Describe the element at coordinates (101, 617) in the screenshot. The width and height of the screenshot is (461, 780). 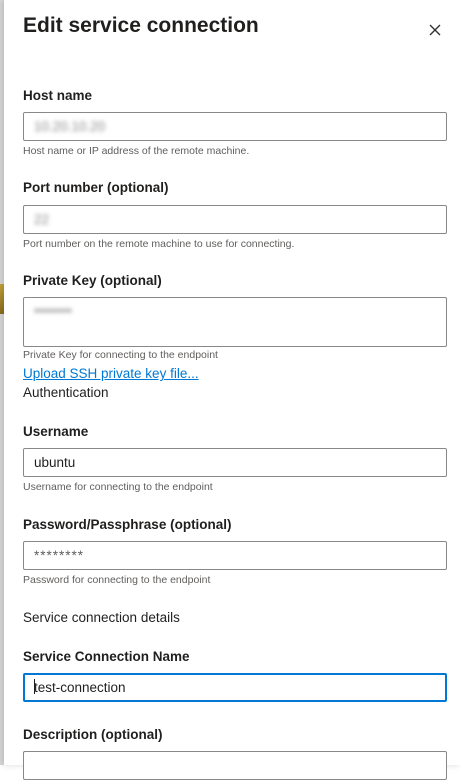
I see `service-connection-details-heading: Service connection details` at that location.